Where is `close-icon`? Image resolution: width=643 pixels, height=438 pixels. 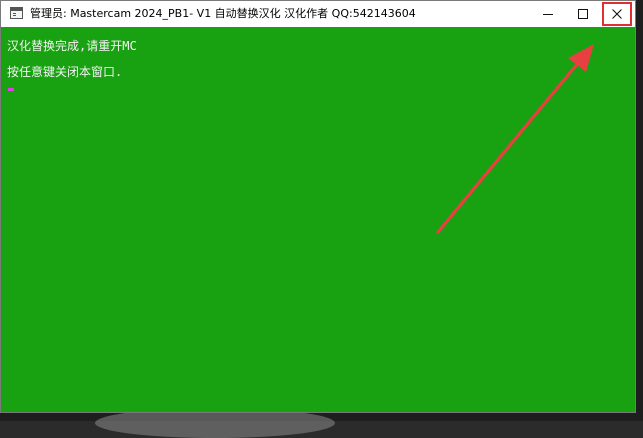
close-icon is located at coordinates (617, 14).